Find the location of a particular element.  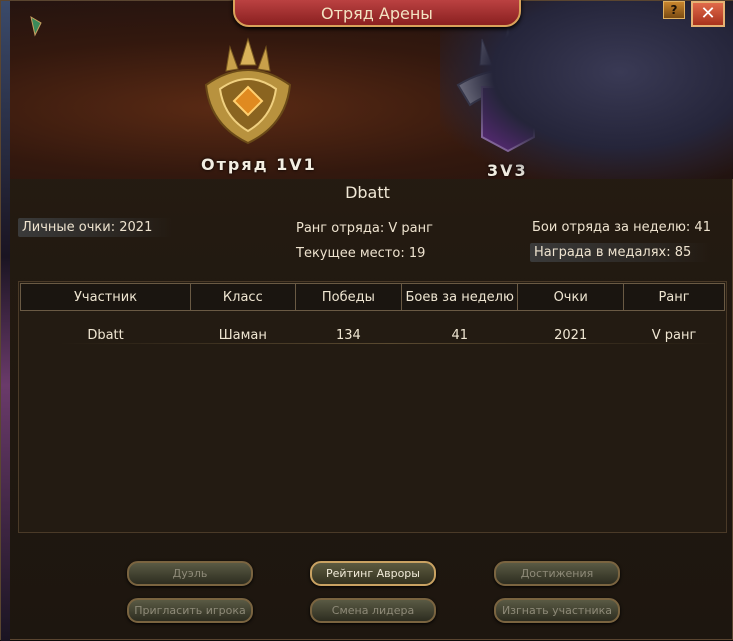

weekly-battles-value: 41 is located at coordinates (702, 227).